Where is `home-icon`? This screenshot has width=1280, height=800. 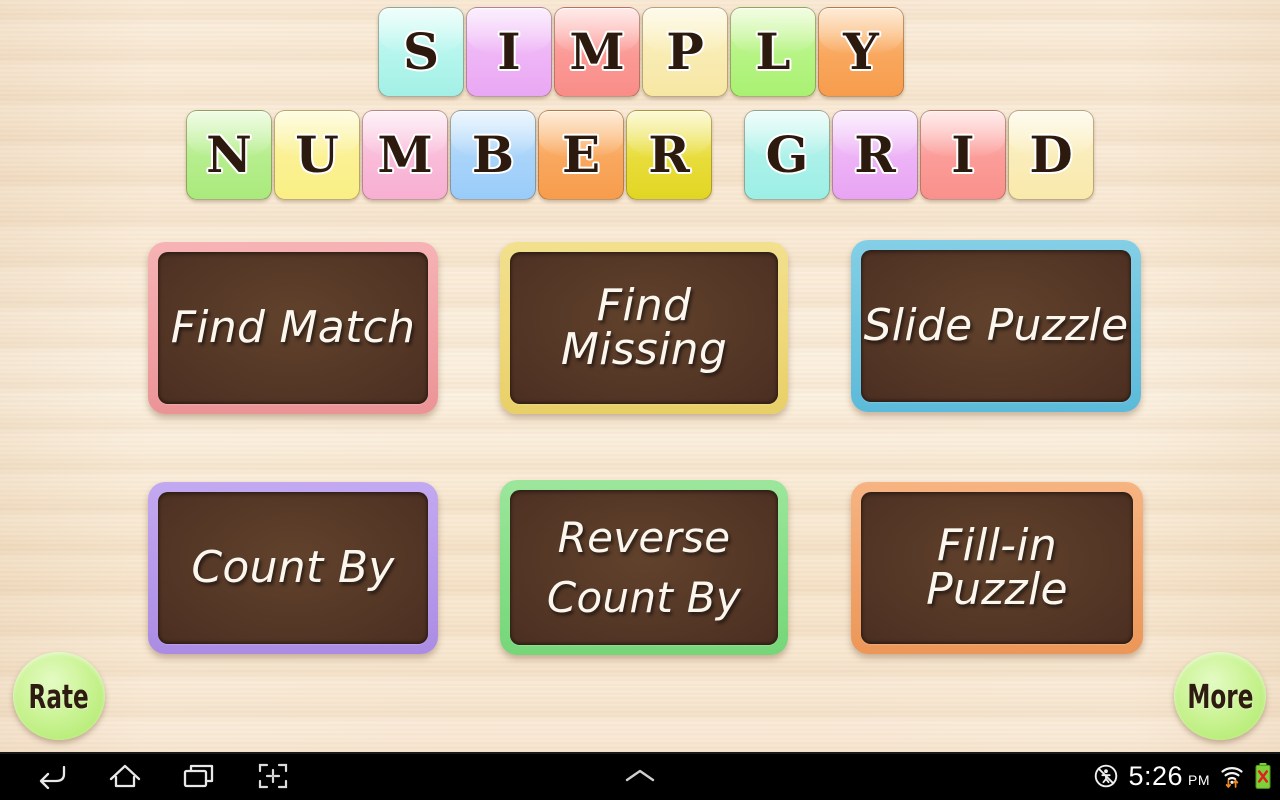
home-icon is located at coordinates (125, 776).